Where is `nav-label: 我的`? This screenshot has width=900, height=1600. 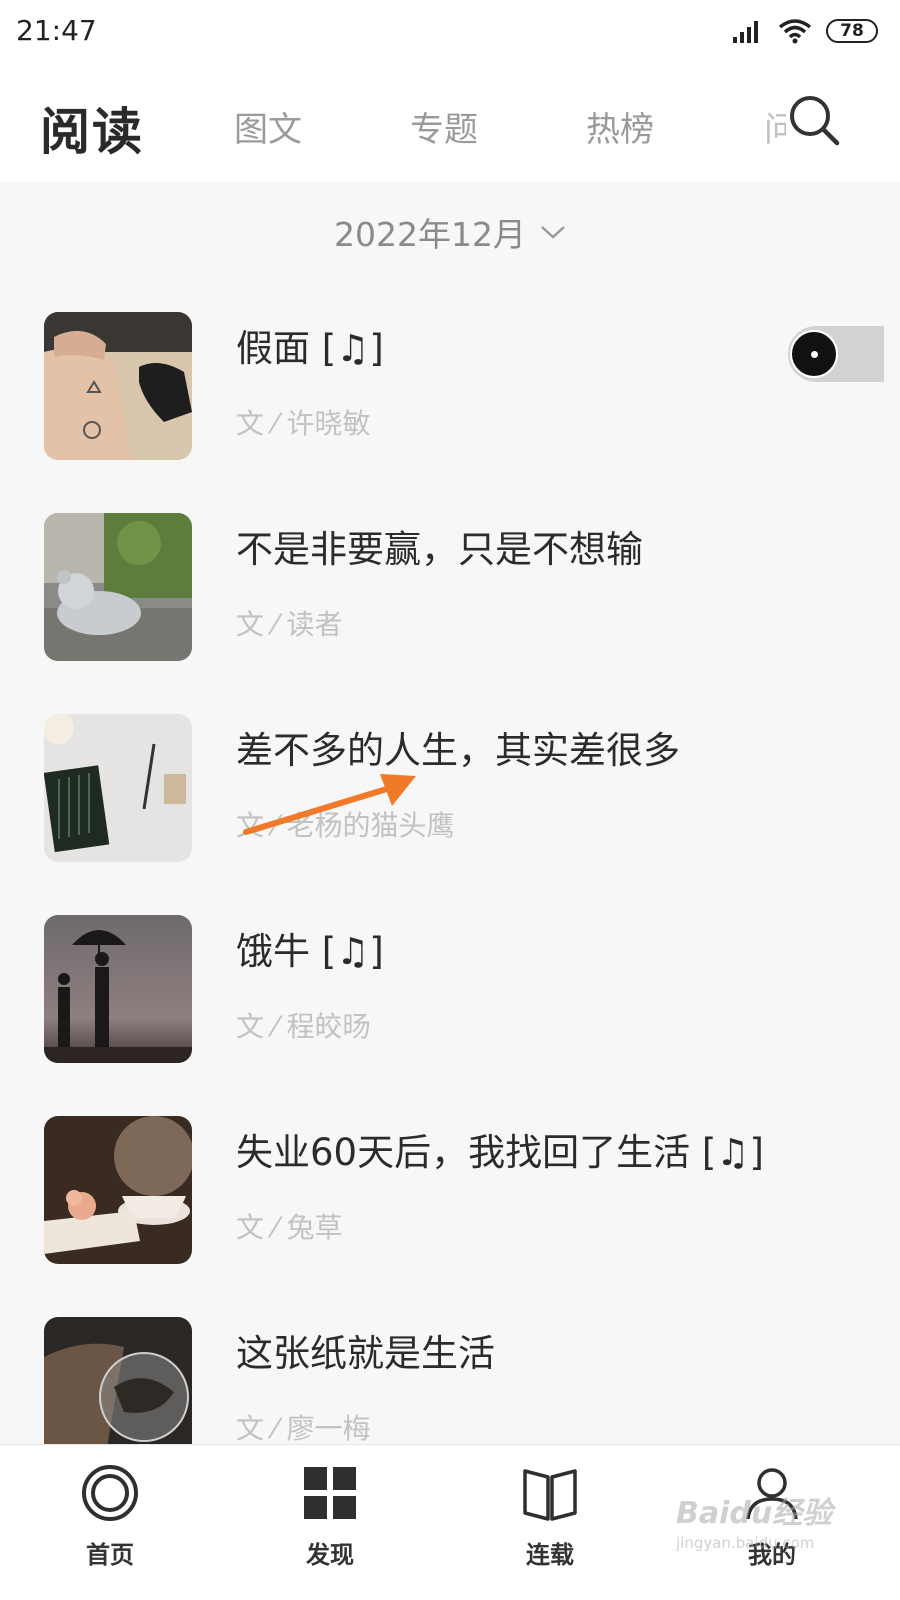
nav-label: 我的 is located at coordinates (772, 1555).